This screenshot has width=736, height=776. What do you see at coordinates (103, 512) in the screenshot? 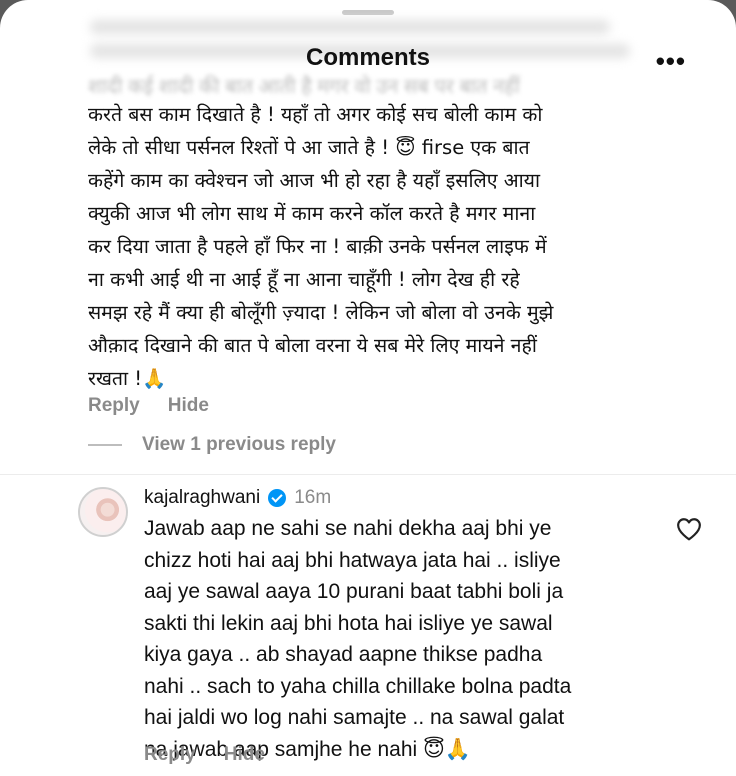
I see `avatar` at bounding box center [103, 512].